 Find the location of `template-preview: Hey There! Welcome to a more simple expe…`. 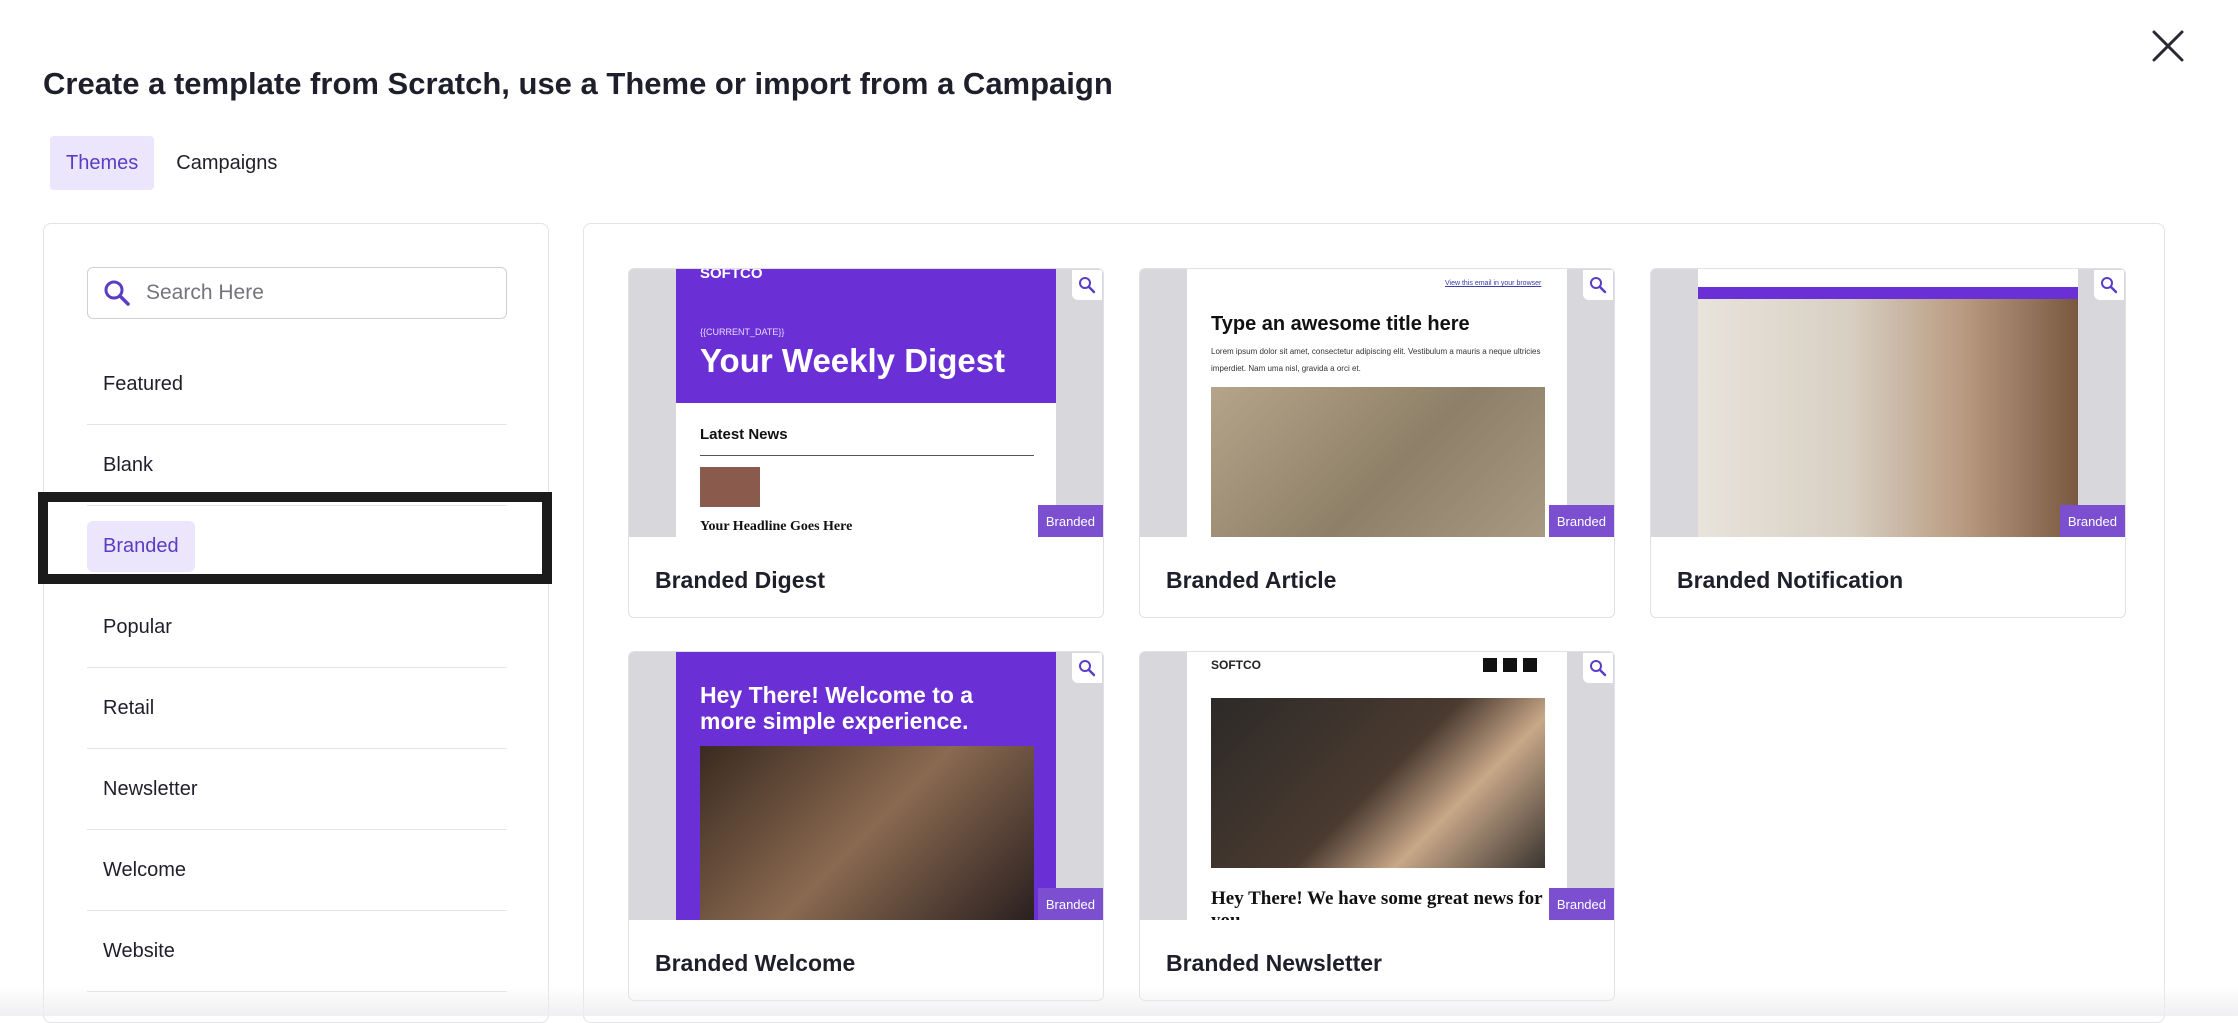

template-preview: Hey There! Welcome to a more simple expe… is located at coordinates (866, 786).